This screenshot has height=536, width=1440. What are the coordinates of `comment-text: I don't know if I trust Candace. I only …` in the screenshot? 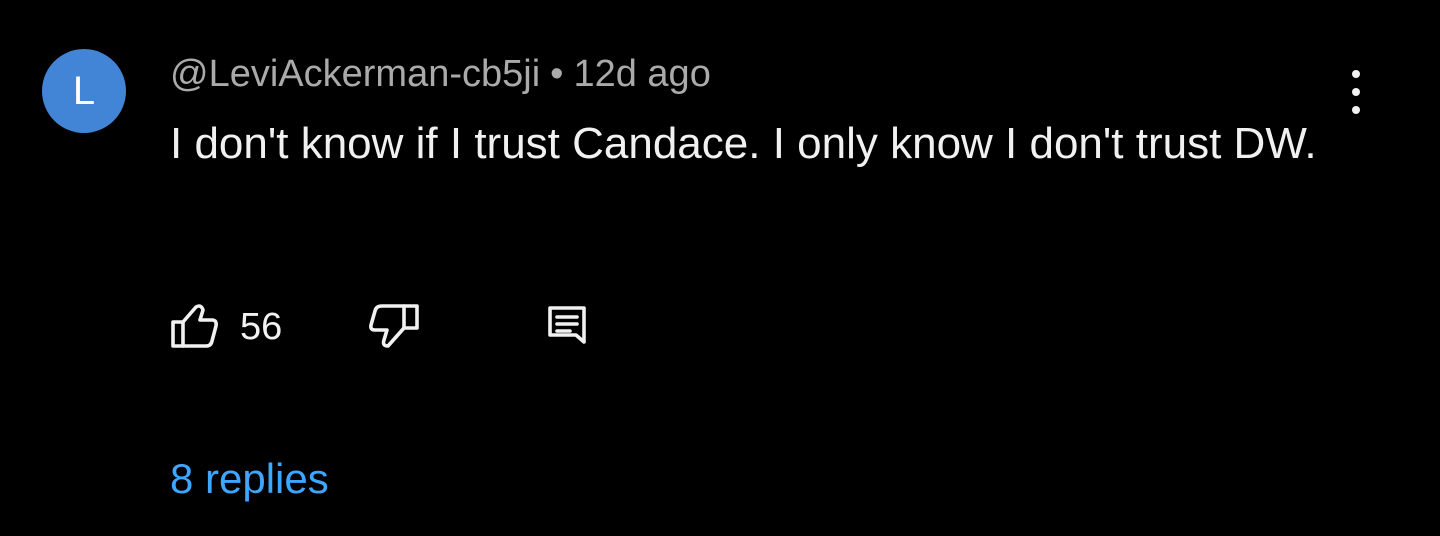 It's located at (743, 143).